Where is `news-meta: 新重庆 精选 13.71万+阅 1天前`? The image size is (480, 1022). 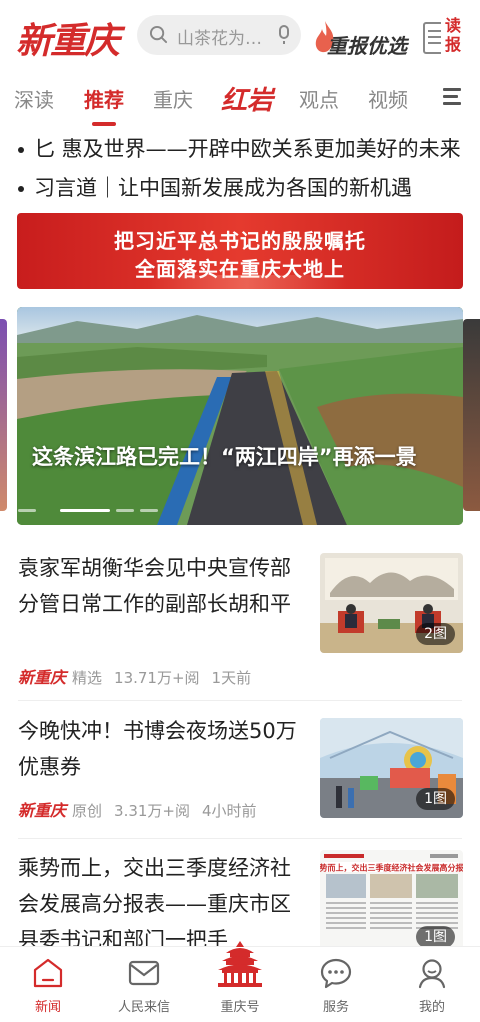
news-meta: 新重庆 精选 13.71万+阅 1天前 is located at coordinates (135, 677).